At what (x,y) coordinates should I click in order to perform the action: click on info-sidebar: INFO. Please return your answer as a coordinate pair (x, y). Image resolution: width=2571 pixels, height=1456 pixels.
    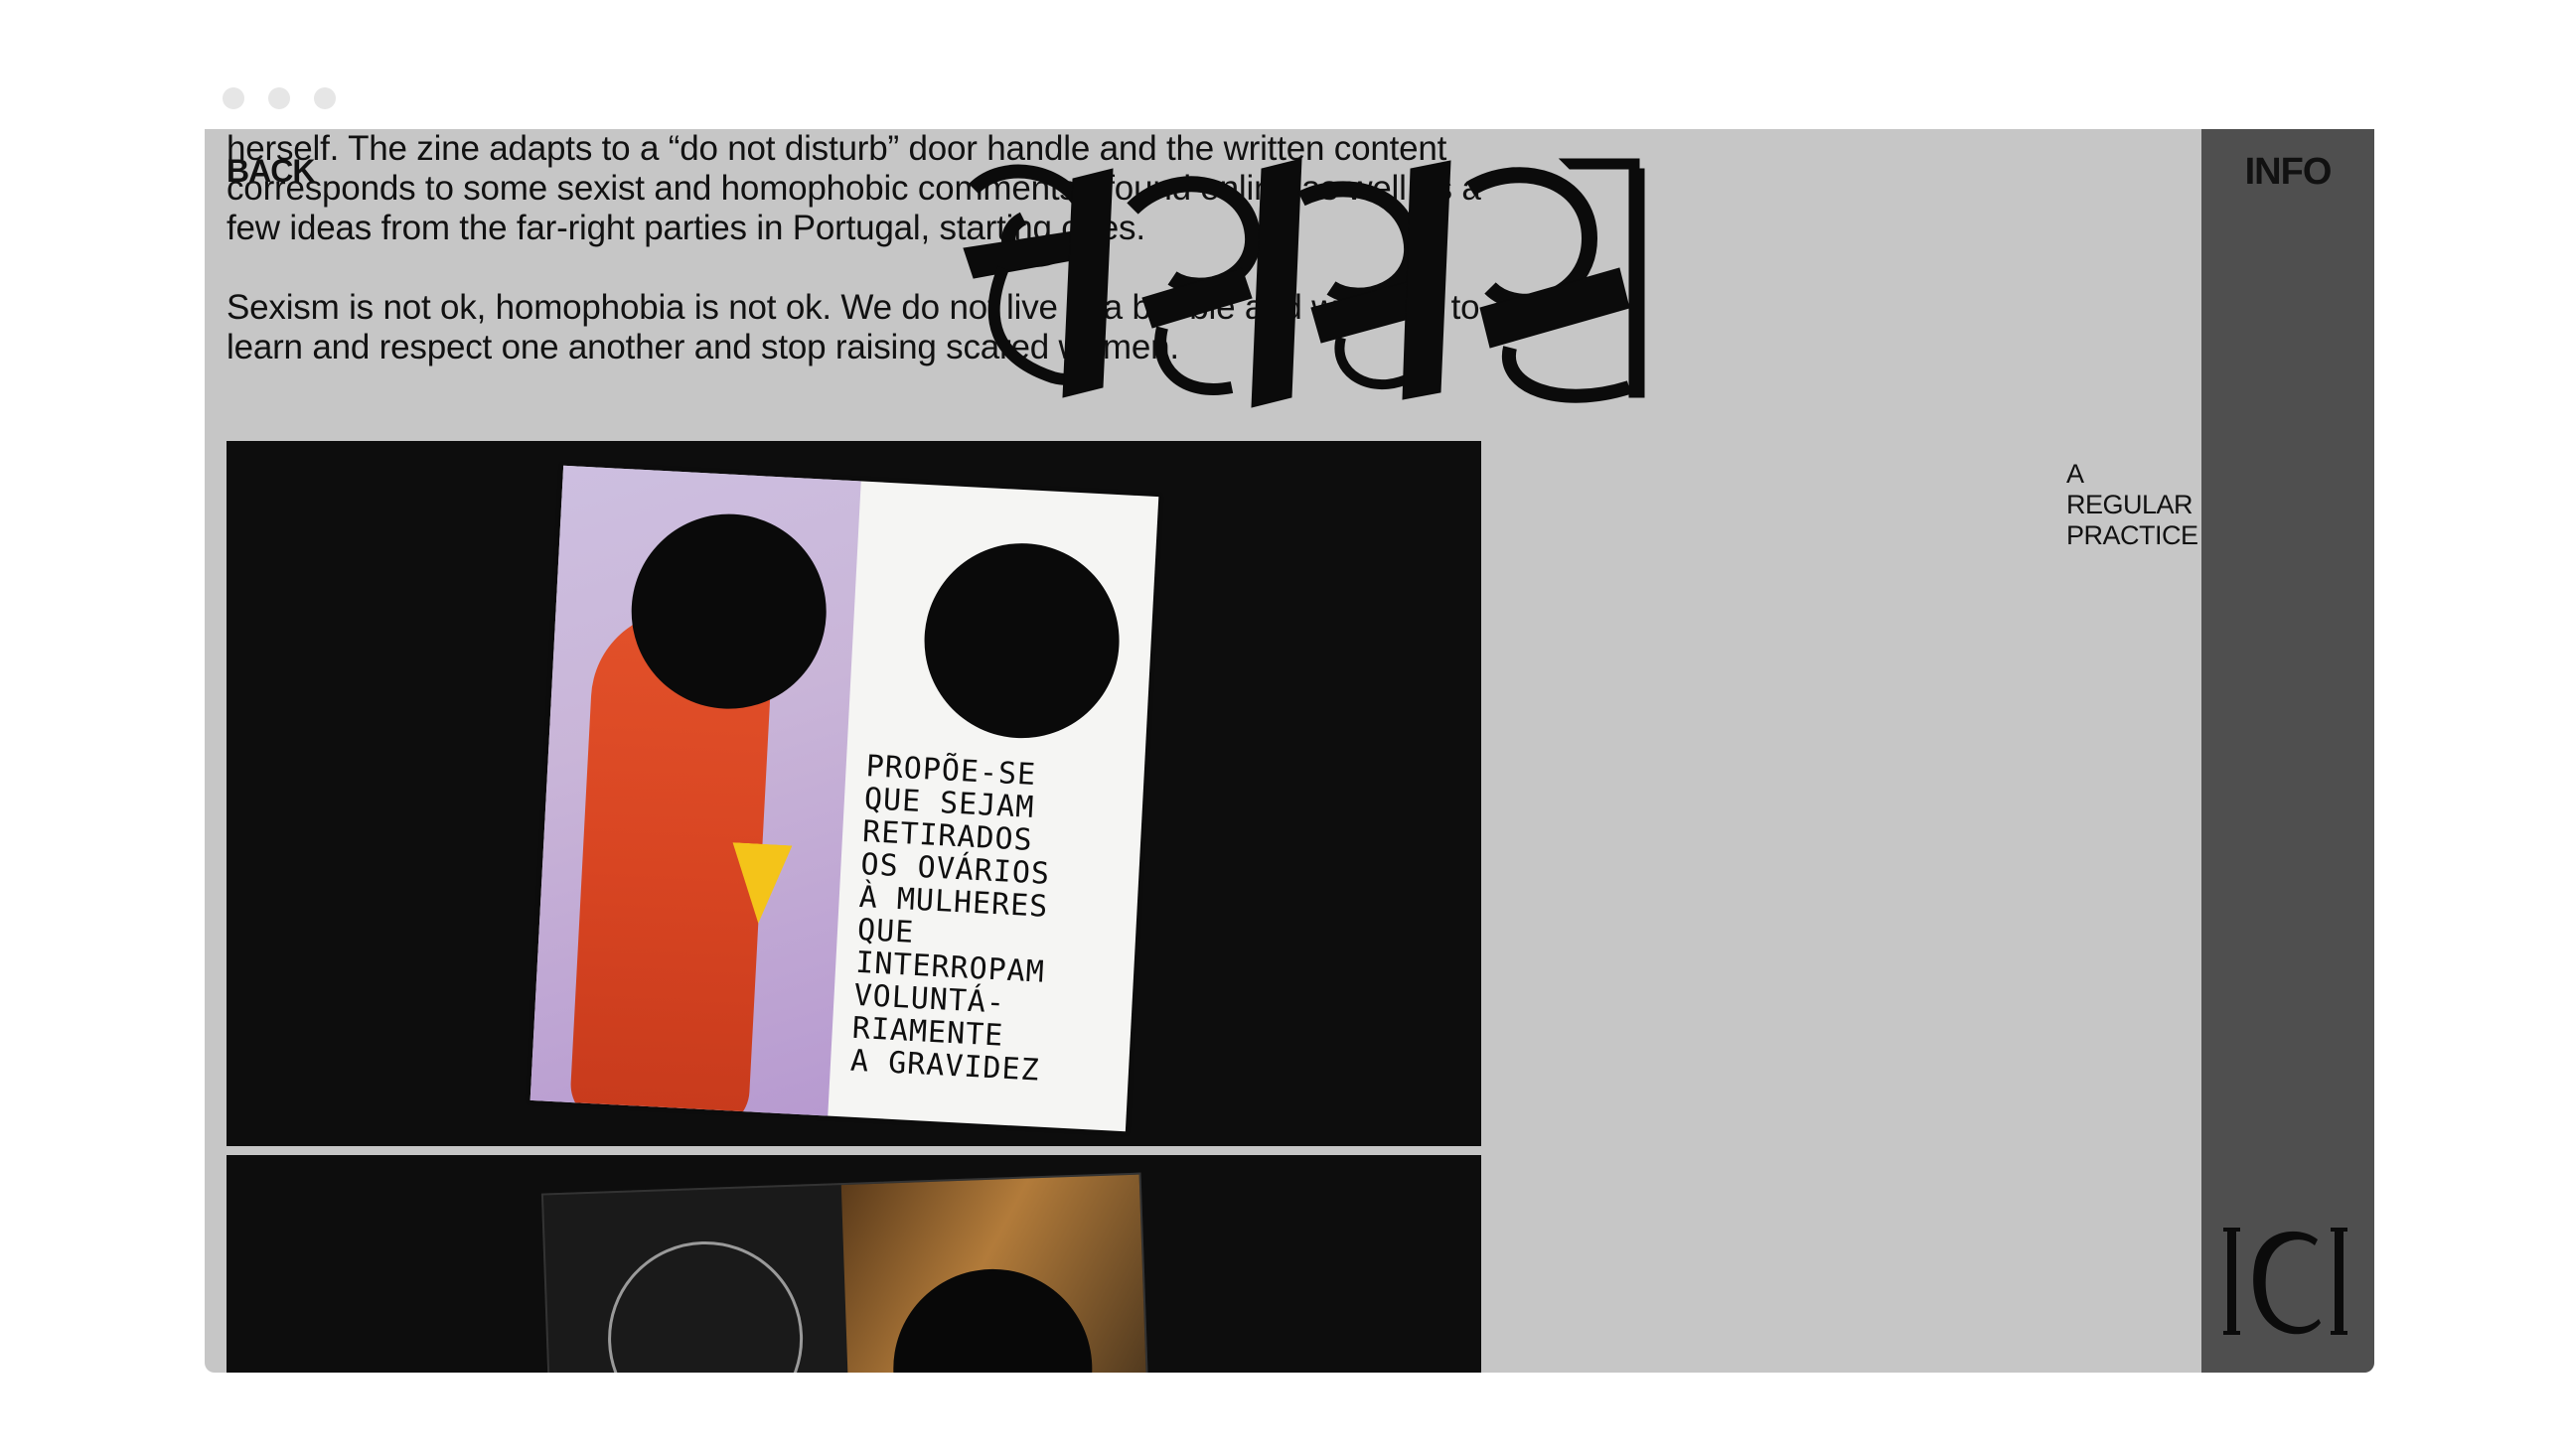
    Looking at the image, I should click on (2287, 751).